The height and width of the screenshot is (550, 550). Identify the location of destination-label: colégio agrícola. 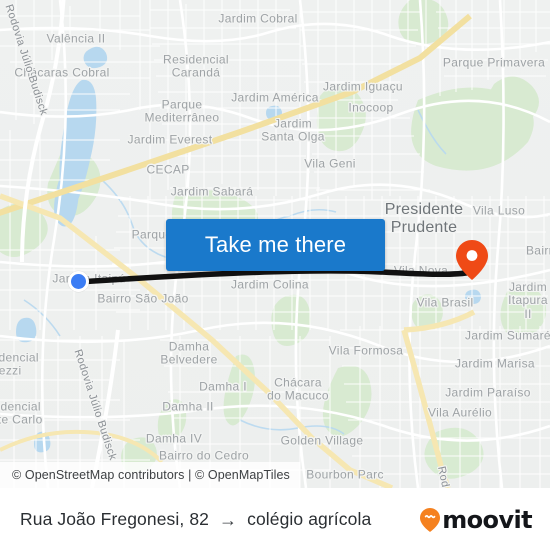
(309, 519).